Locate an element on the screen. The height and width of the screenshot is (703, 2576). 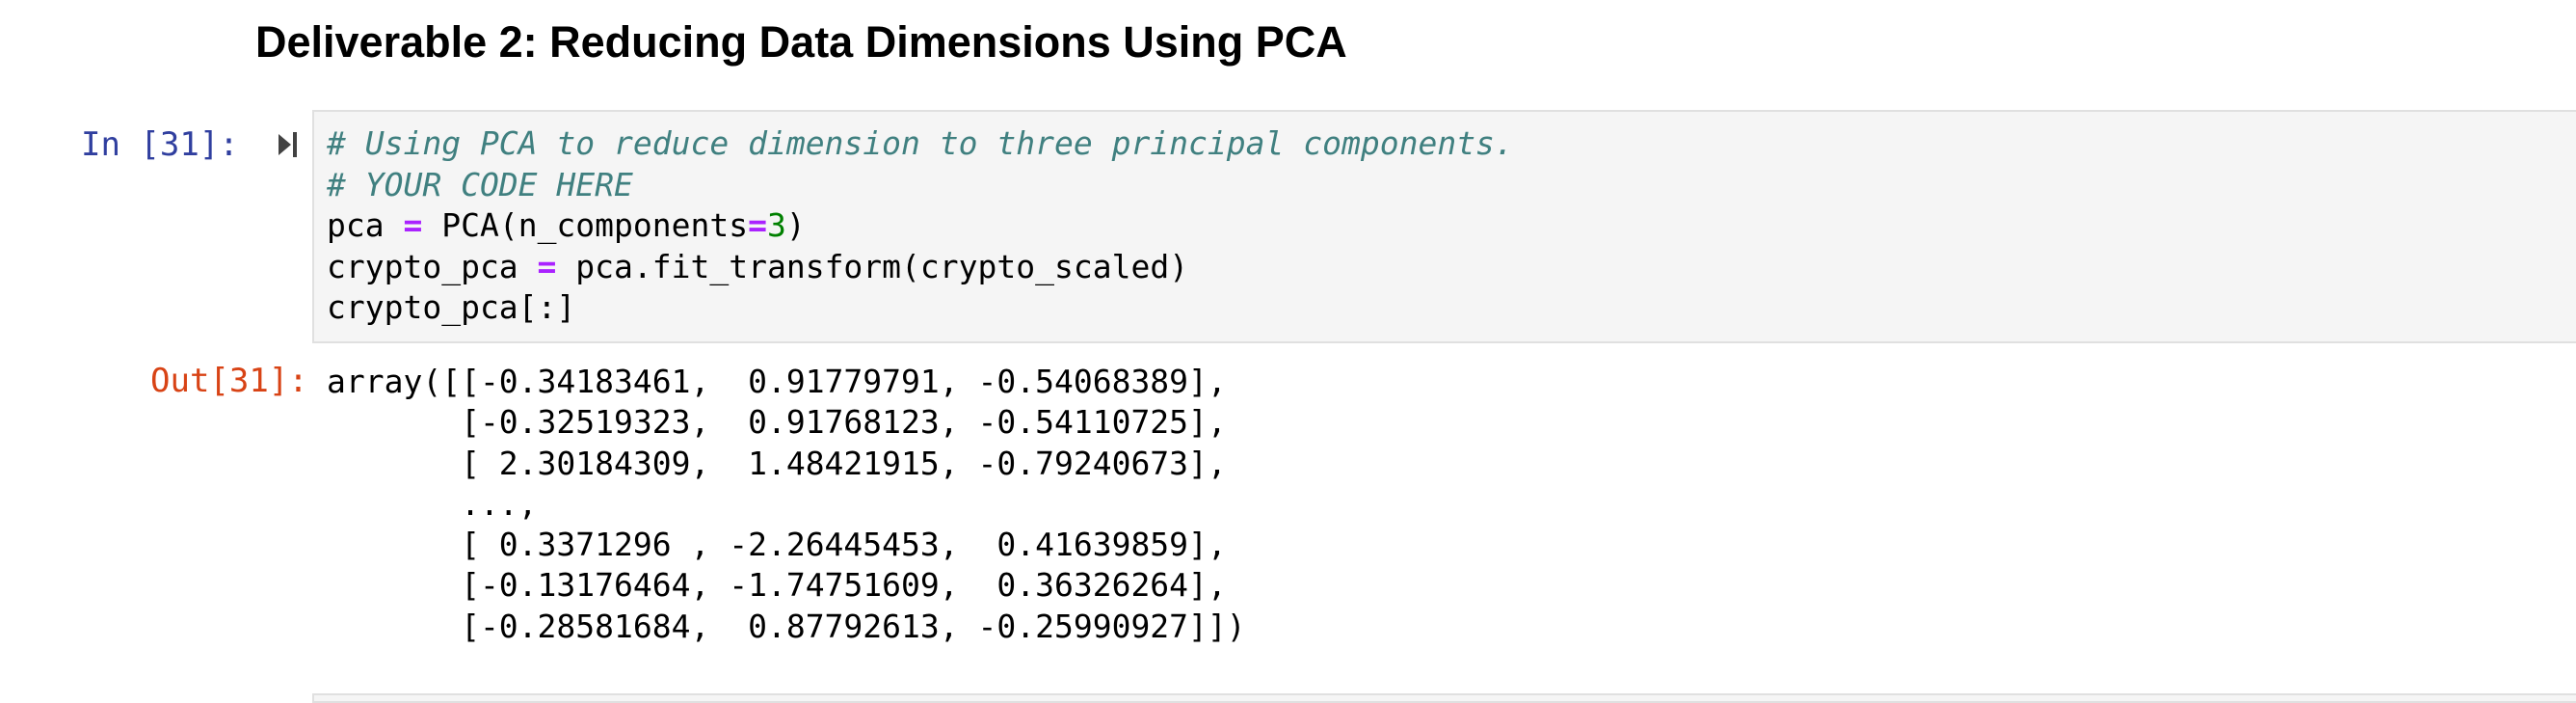
code-token: ) is located at coordinates (795, 225).